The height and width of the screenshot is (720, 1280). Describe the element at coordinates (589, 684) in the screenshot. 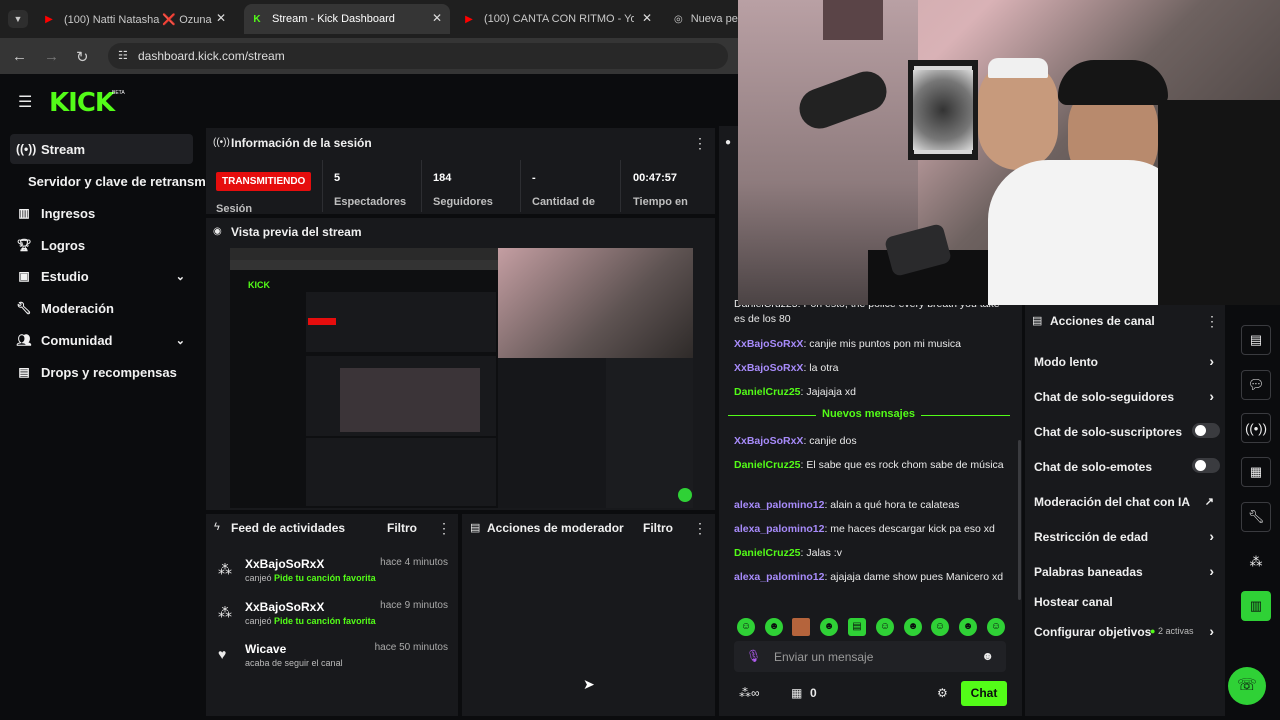

I see `mouse-cursor-icon: ➤` at that location.